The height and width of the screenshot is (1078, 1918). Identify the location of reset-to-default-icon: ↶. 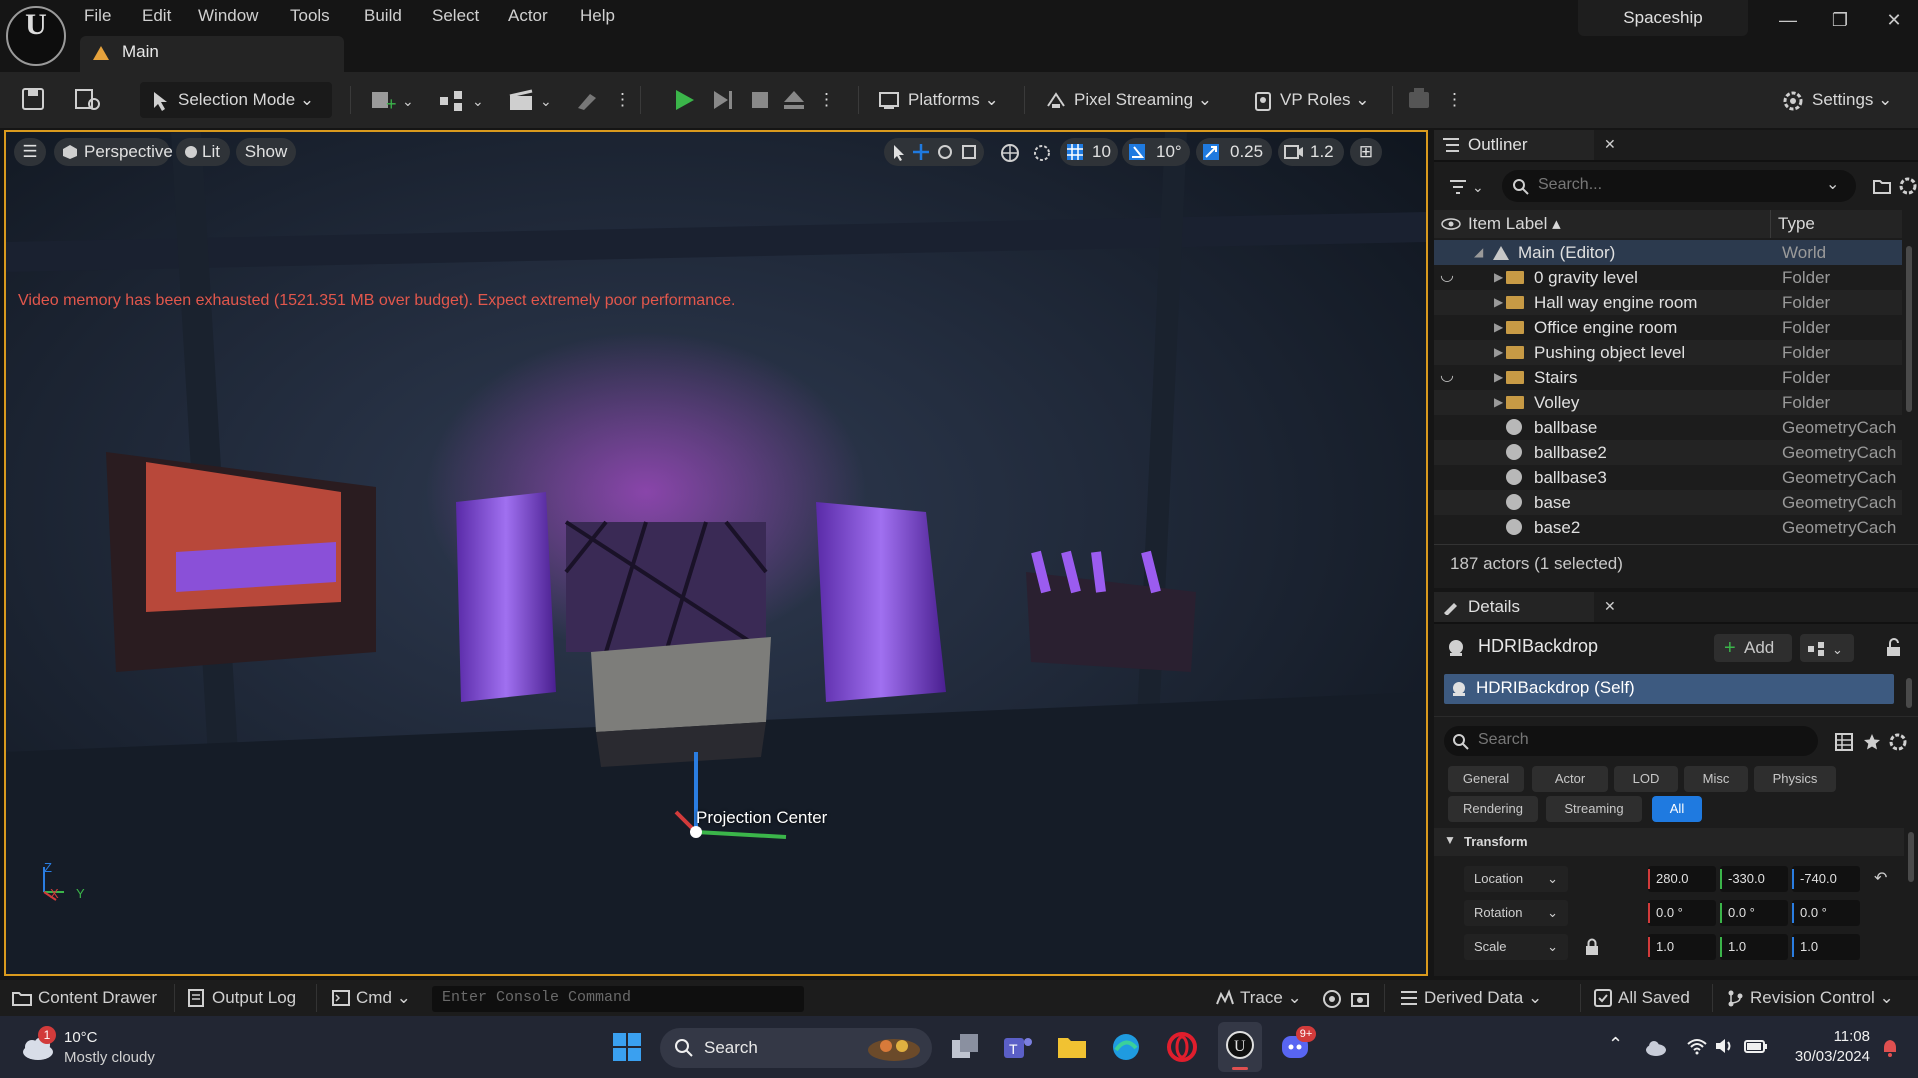
(1880, 878).